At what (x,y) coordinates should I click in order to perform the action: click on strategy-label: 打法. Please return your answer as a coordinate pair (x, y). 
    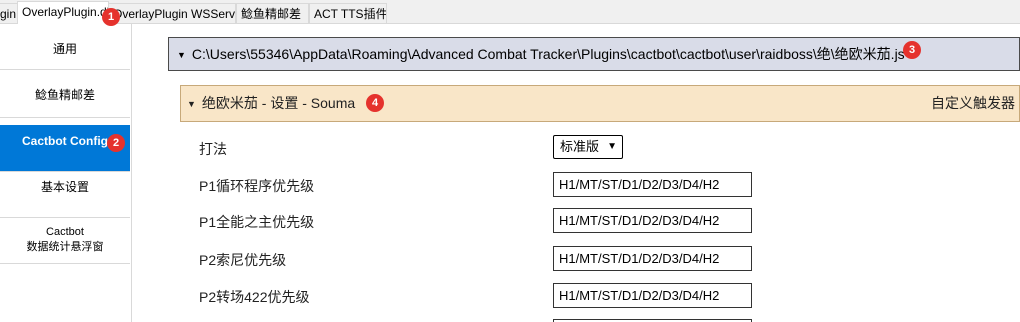
    Looking at the image, I should click on (213, 149).